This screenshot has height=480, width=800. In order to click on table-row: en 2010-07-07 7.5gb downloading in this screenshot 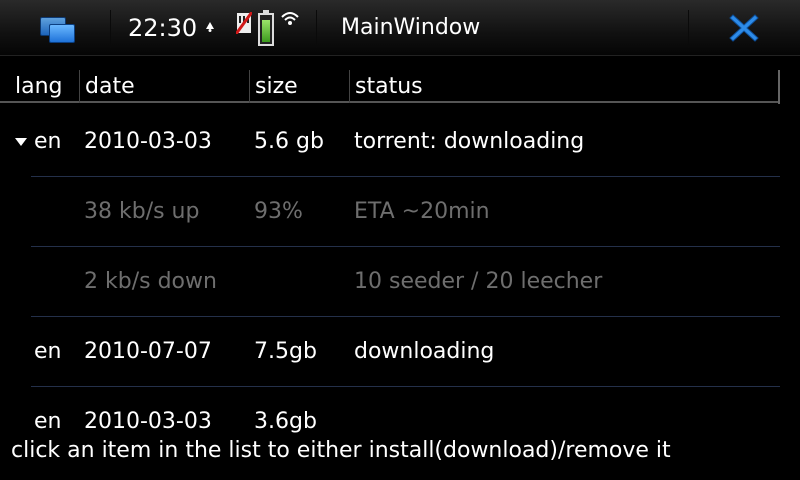, I will do `click(400, 352)`.